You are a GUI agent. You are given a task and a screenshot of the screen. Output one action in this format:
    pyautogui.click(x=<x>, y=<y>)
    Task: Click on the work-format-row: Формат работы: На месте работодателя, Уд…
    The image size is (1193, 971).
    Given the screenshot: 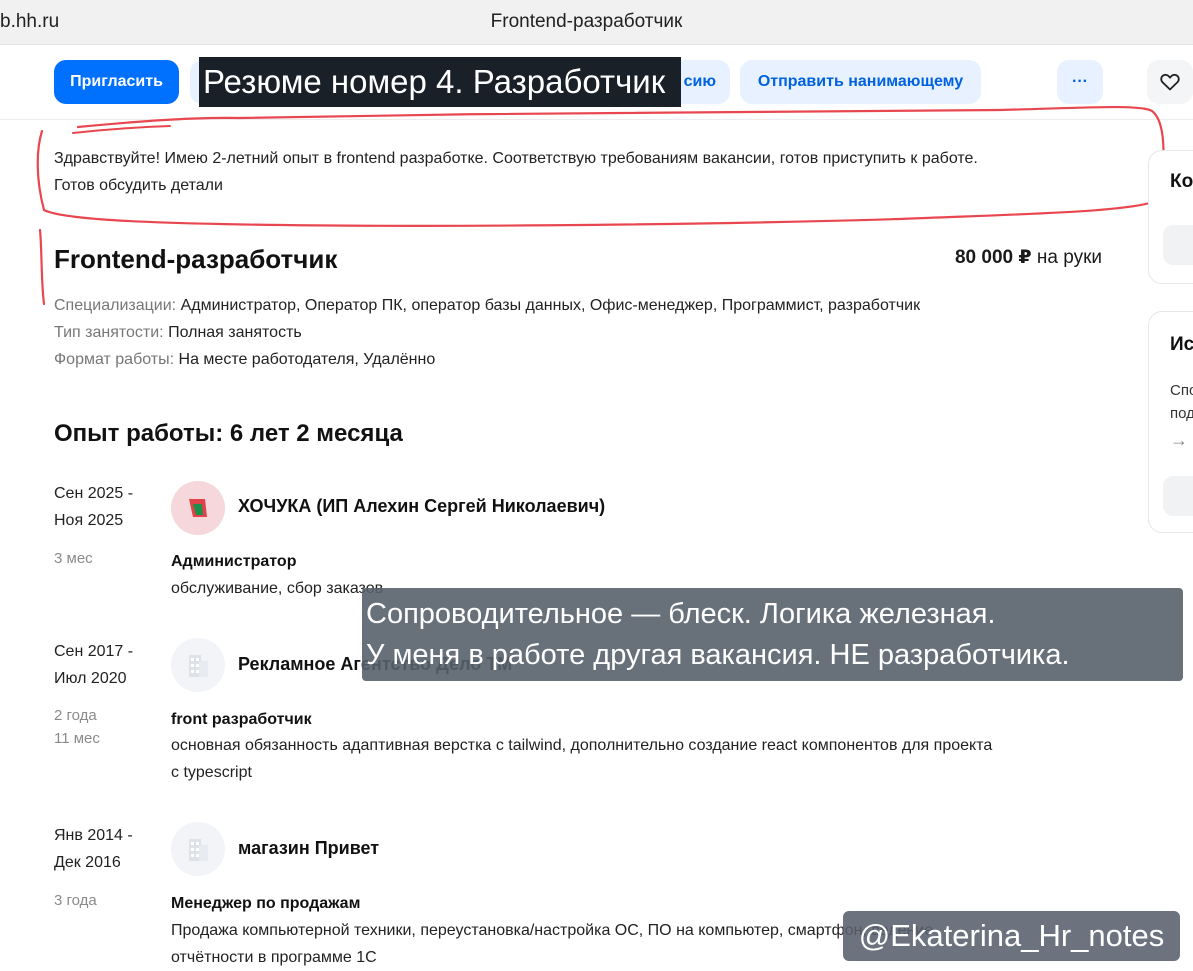 What is the action you would take?
    pyautogui.click(x=244, y=360)
    